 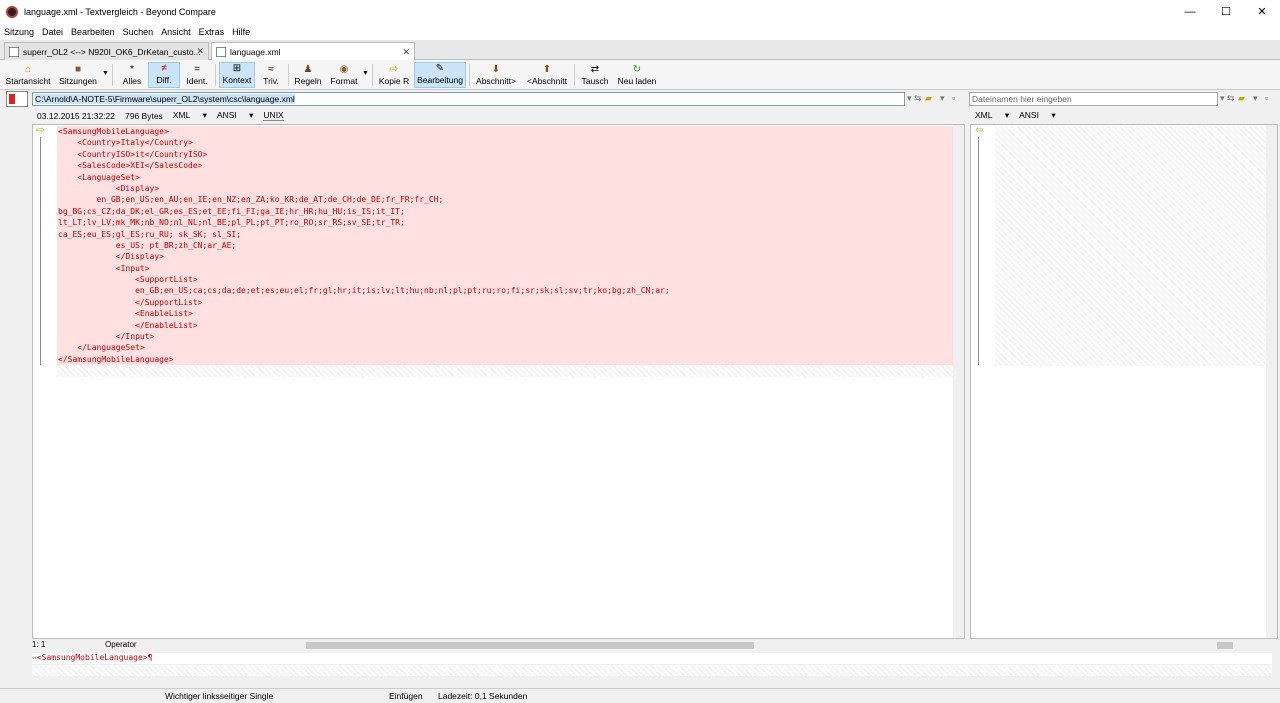 I want to click on regeln-button: ♟ Regeln, so click(x=308, y=75).